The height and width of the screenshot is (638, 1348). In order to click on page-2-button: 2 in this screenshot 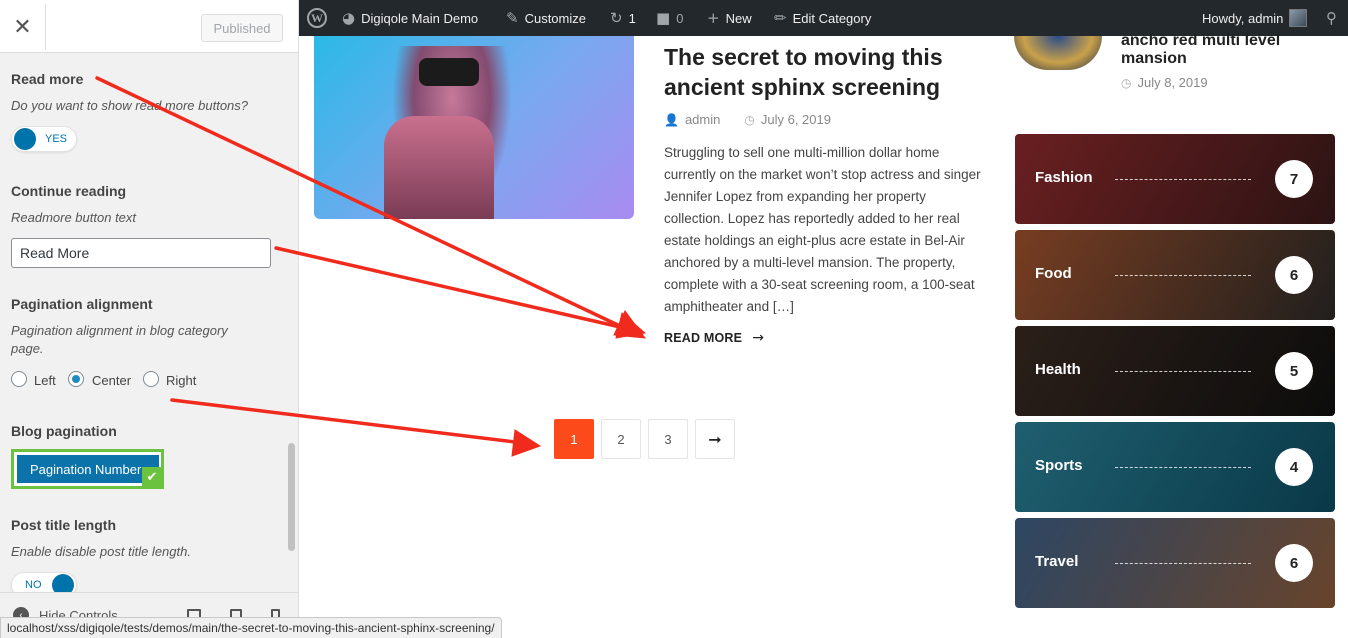, I will do `click(621, 439)`.